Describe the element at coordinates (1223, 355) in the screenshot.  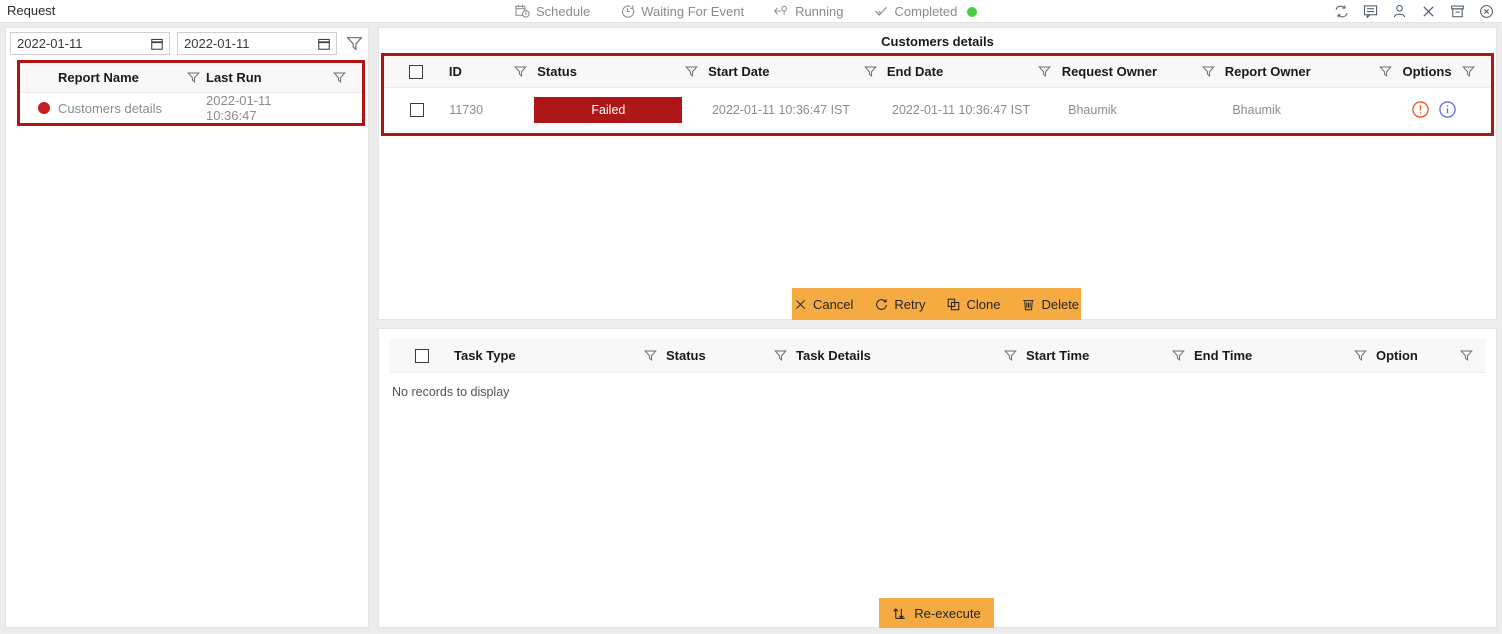
I see `column-end-time: End Time` at that location.